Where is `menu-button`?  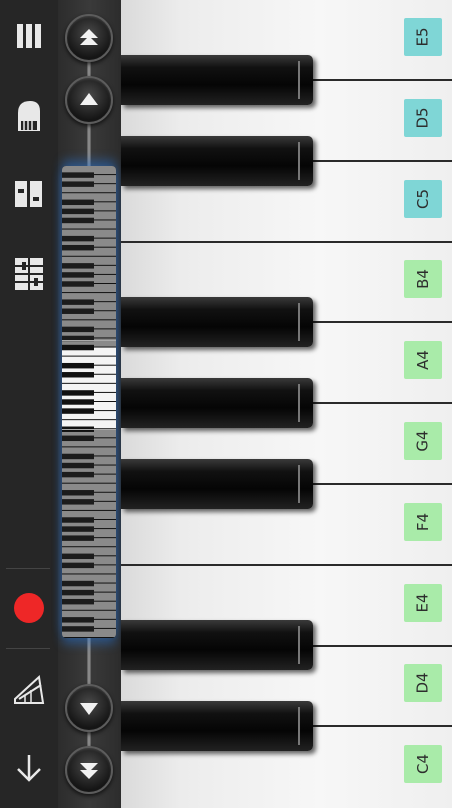
menu-button is located at coordinates (29, 36).